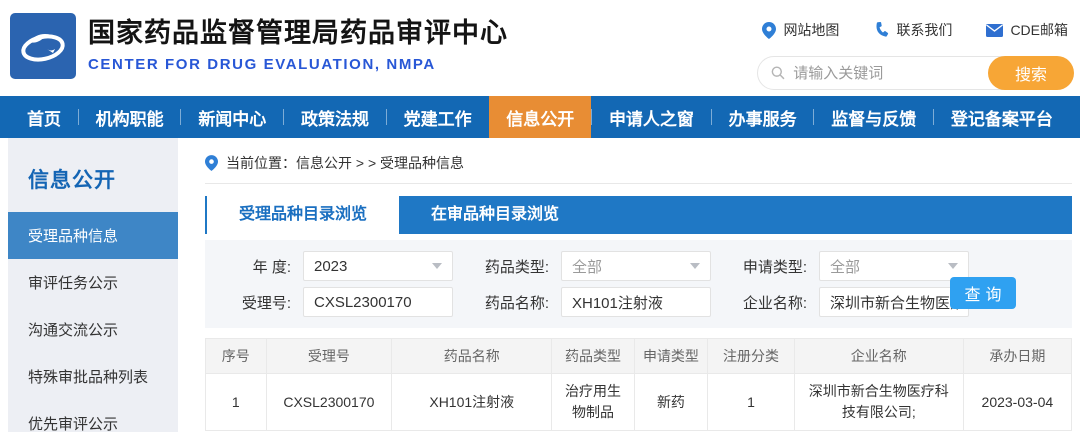 This screenshot has height=432, width=1080. I want to click on col-header-apply-type: 申请类型, so click(671, 356).